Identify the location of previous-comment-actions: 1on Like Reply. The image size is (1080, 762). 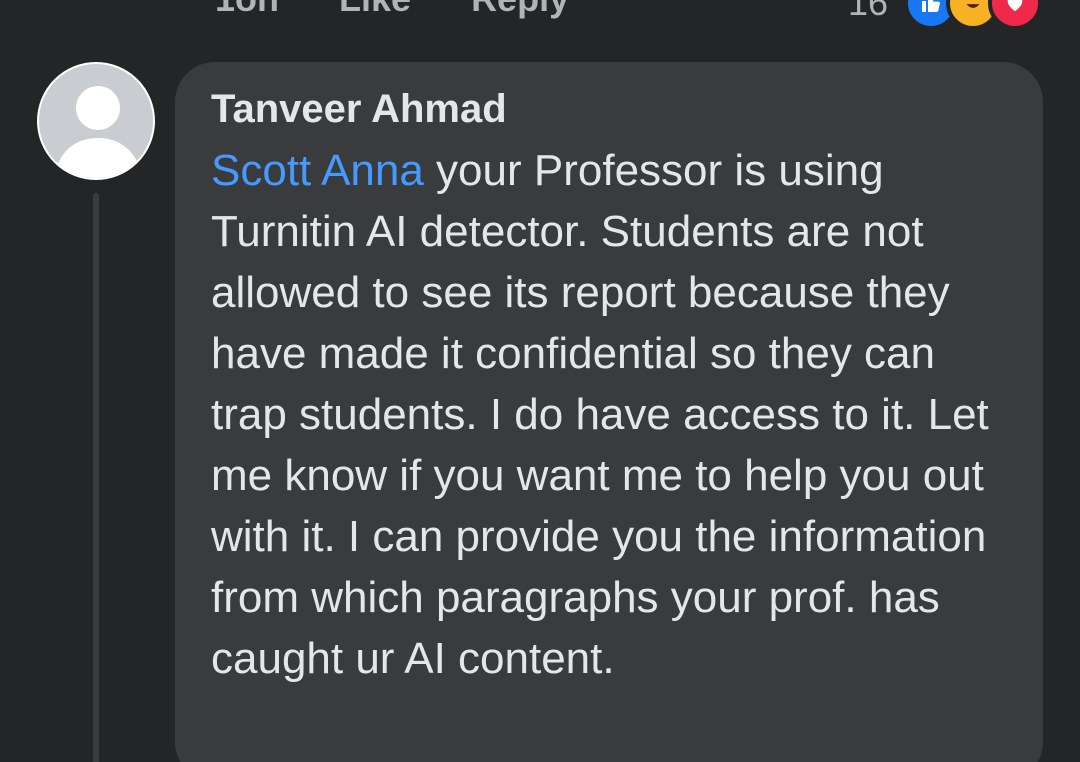
(392, 10).